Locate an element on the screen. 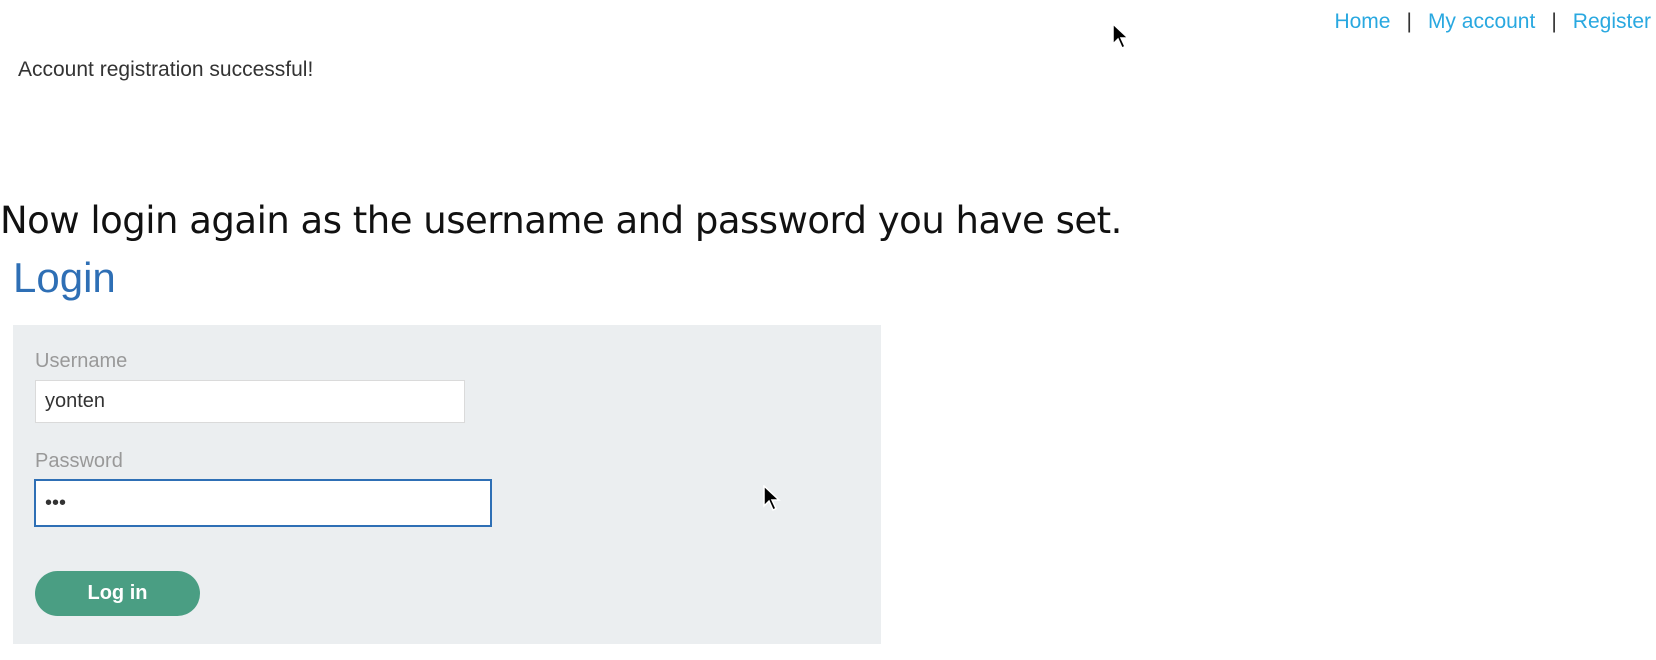 The image size is (1656, 660). registration-status-message: Account registration successful! is located at coordinates (166, 69).